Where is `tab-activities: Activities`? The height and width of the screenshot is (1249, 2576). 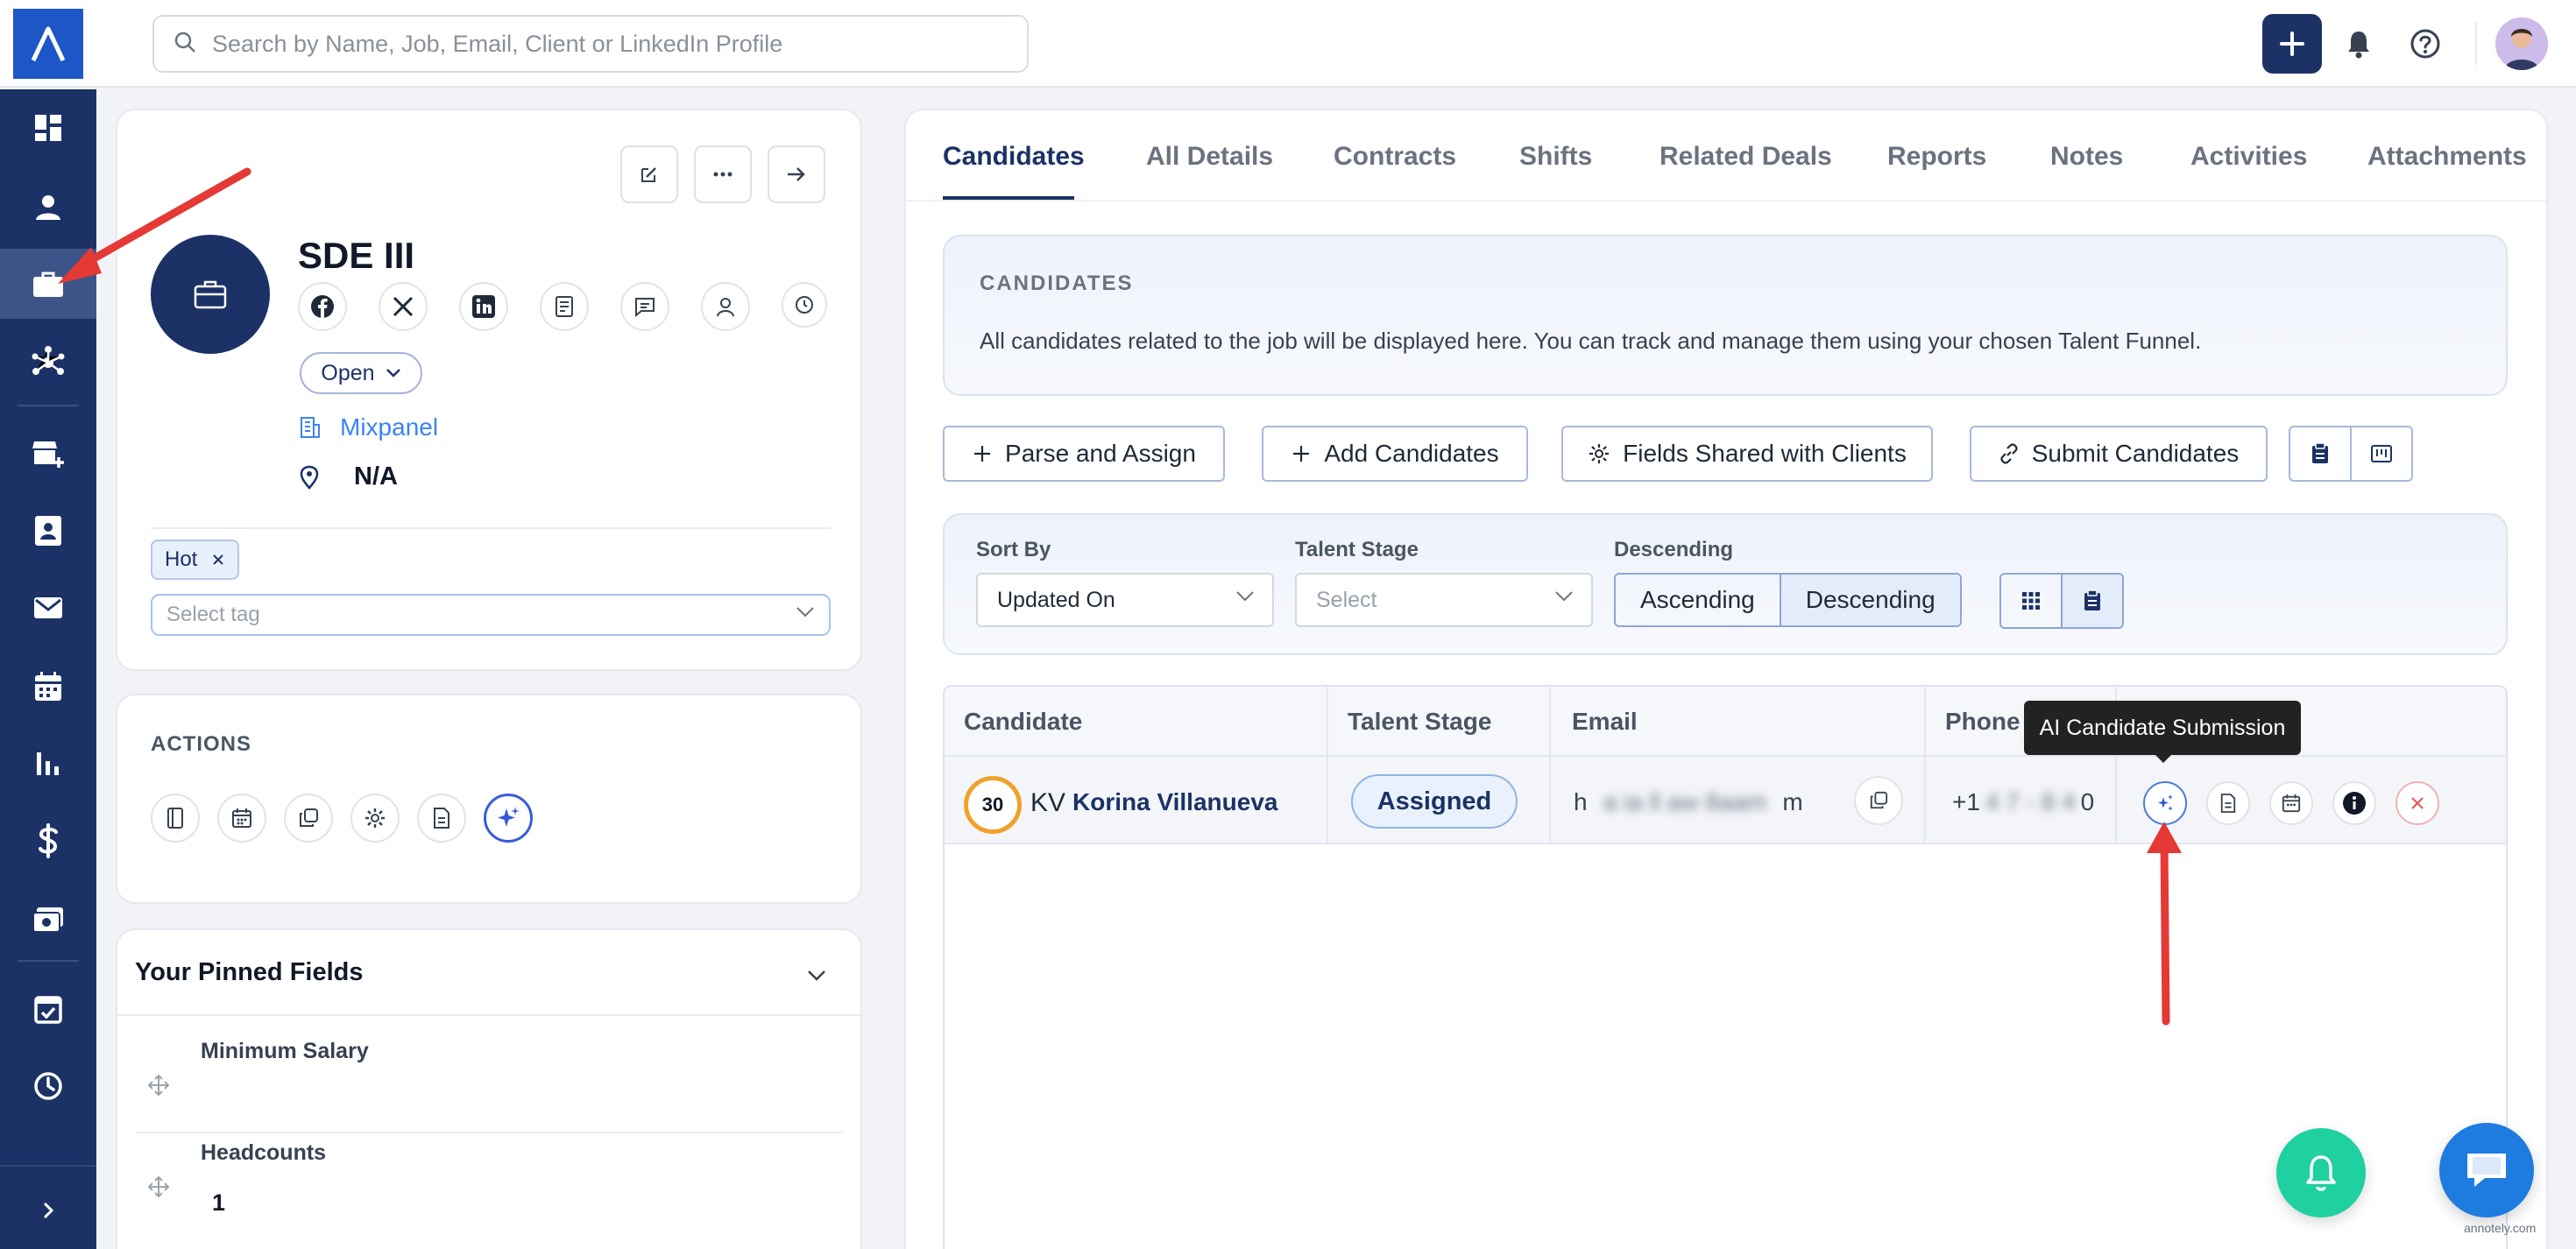
tab-activities: Activities is located at coordinates (2248, 157).